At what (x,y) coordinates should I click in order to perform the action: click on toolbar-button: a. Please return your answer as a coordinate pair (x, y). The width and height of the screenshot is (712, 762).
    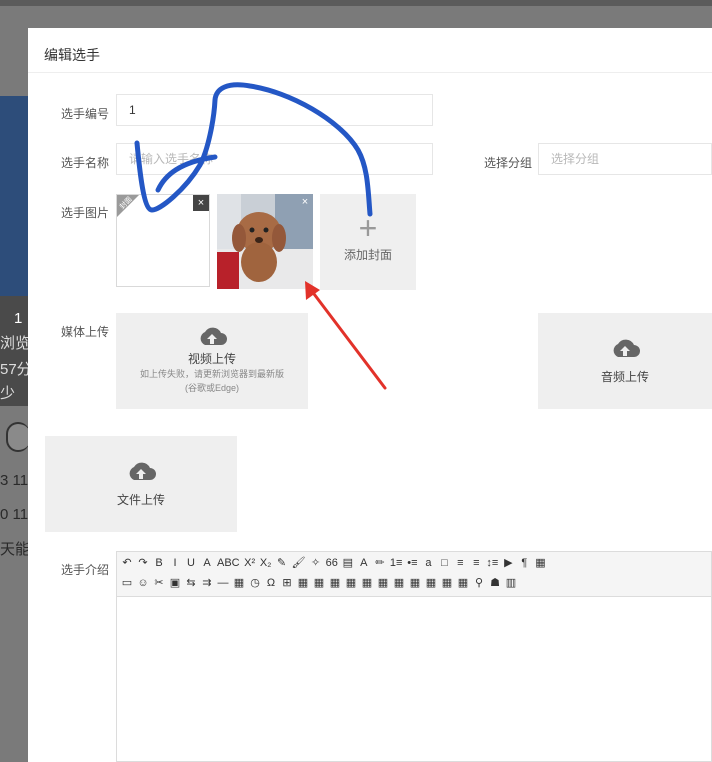
    Looking at the image, I should click on (428, 563).